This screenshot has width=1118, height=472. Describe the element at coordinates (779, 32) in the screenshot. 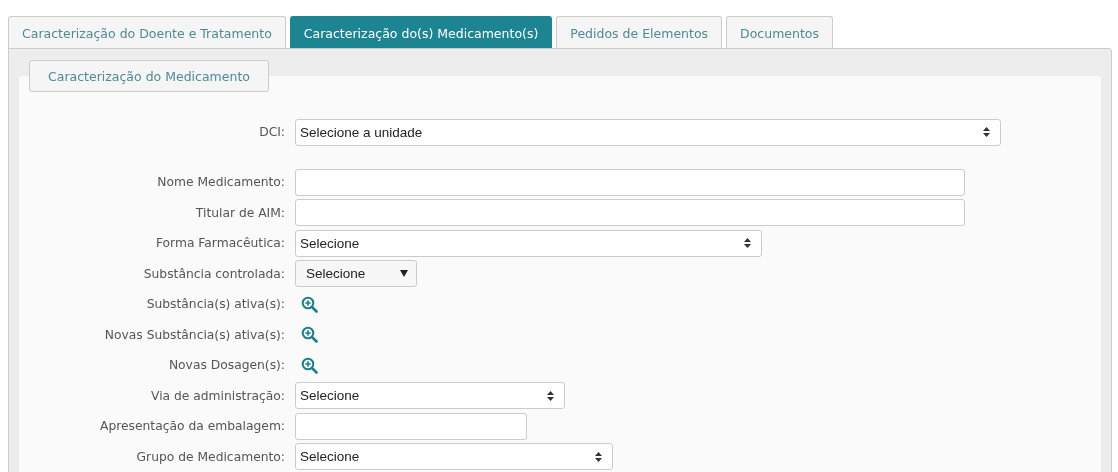

I see `tab: Documentos` at that location.